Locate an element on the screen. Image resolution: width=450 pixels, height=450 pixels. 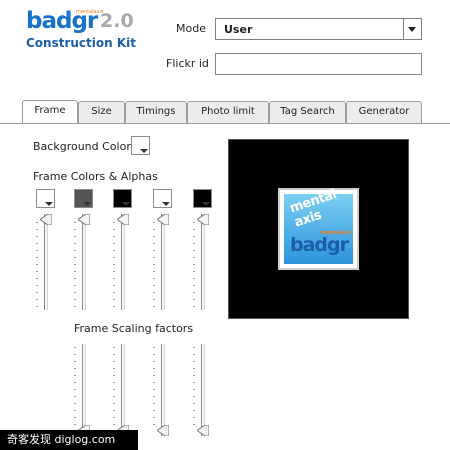
chevron-down-icon is located at coordinates (412, 29).